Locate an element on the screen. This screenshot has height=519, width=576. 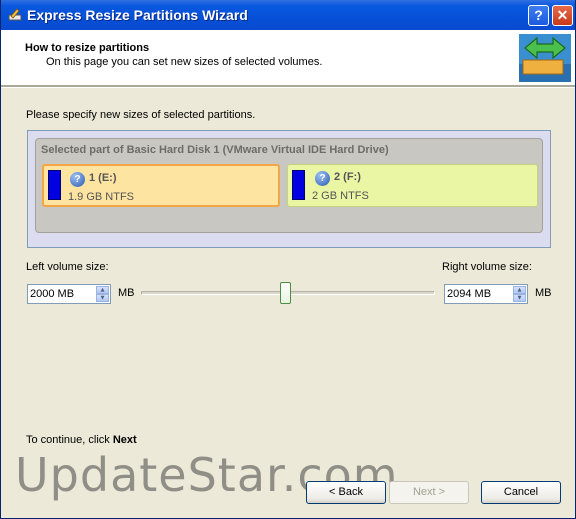
right-unit-label: MB is located at coordinates (543, 293).